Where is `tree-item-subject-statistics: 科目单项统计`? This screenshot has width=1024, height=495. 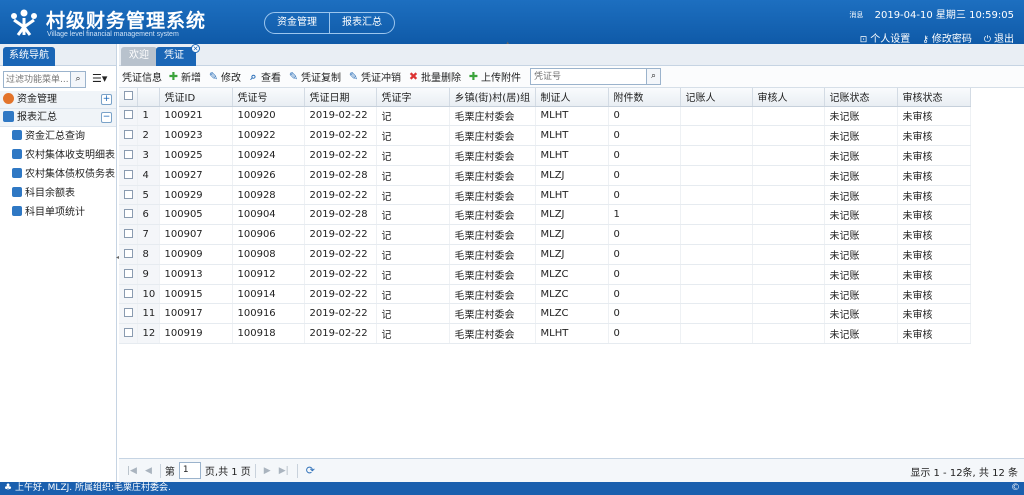
tree-item-subject-statistics: 科目单项统计 is located at coordinates (58, 212).